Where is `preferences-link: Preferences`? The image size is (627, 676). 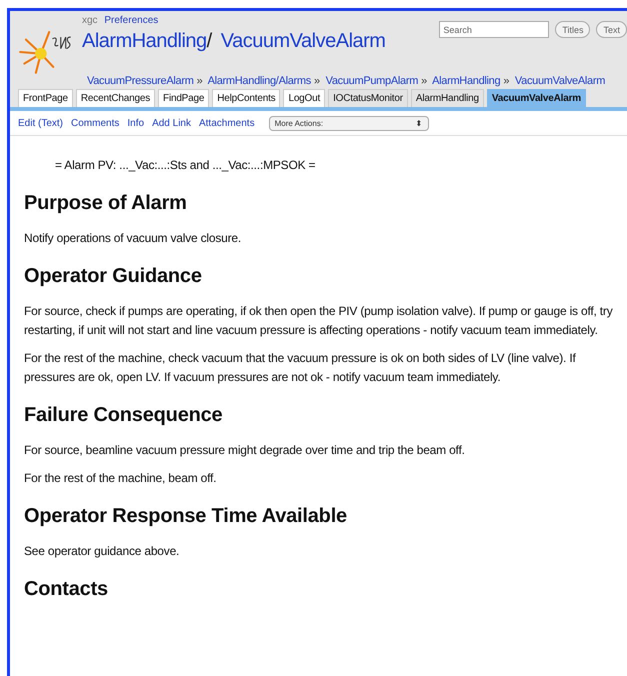
preferences-link: Preferences is located at coordinates (131, 20).